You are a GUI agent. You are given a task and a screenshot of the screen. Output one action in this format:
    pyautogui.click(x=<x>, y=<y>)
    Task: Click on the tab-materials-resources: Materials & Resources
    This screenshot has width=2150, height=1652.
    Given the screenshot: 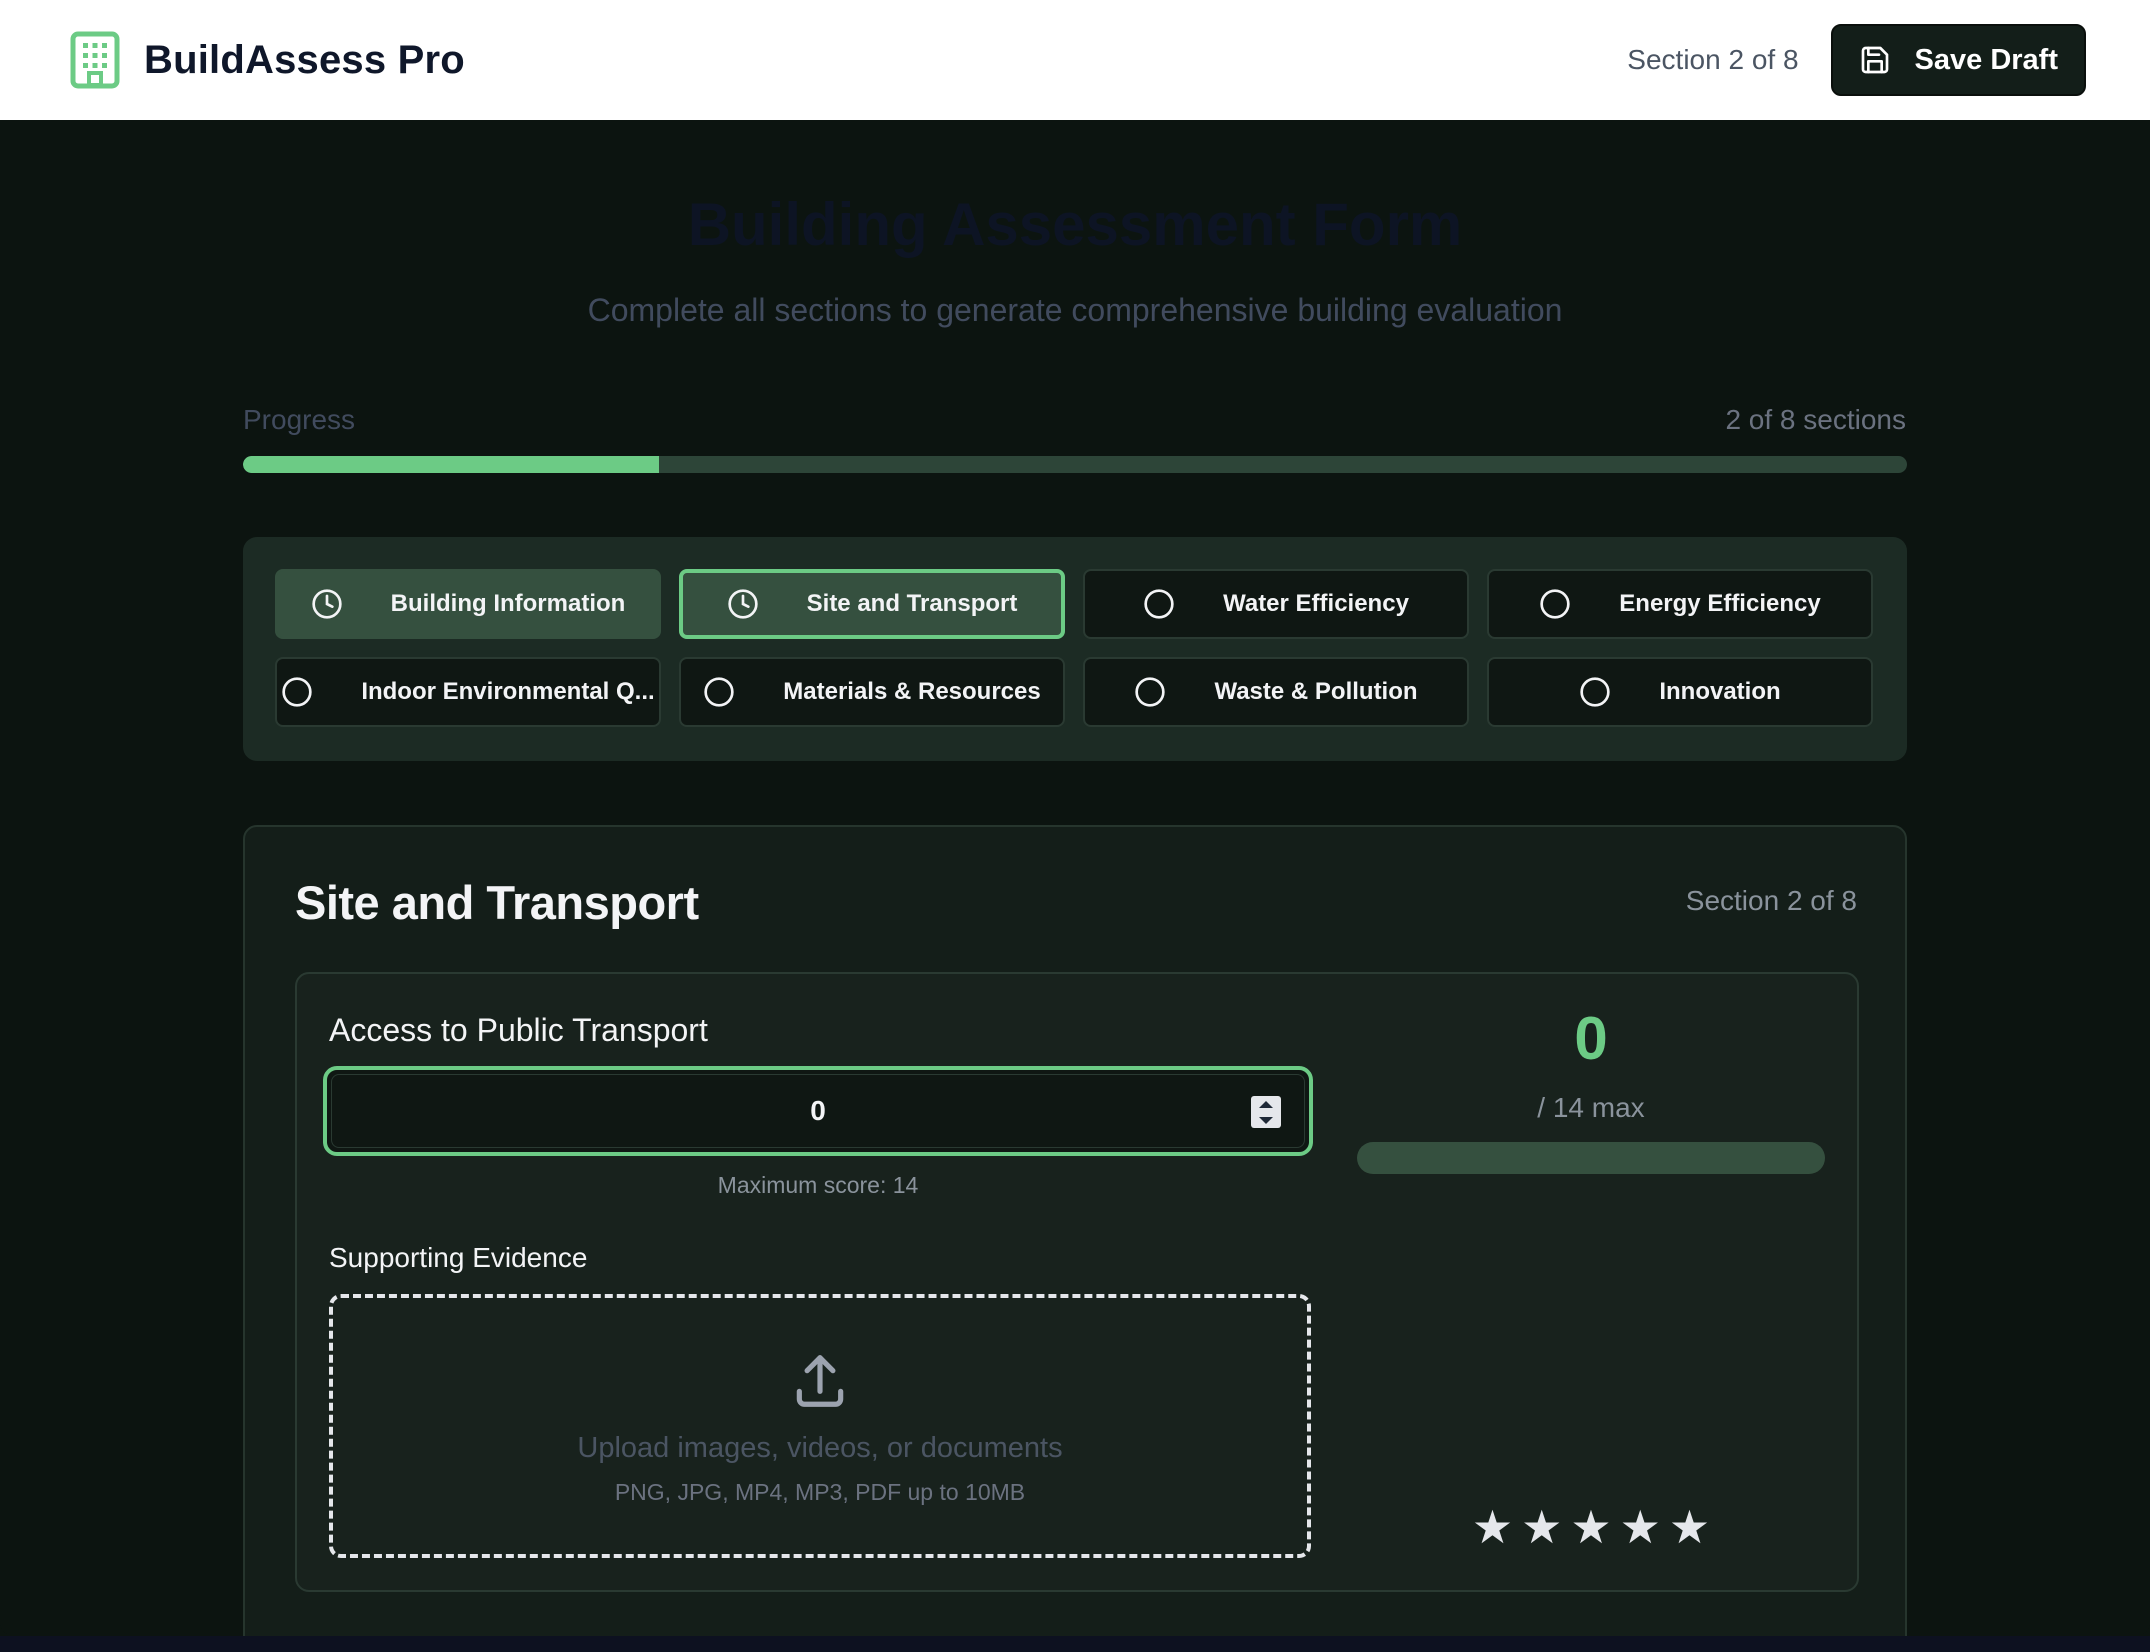 What is the action you would take?
    pyautogui.click(x=872, y=692)
    